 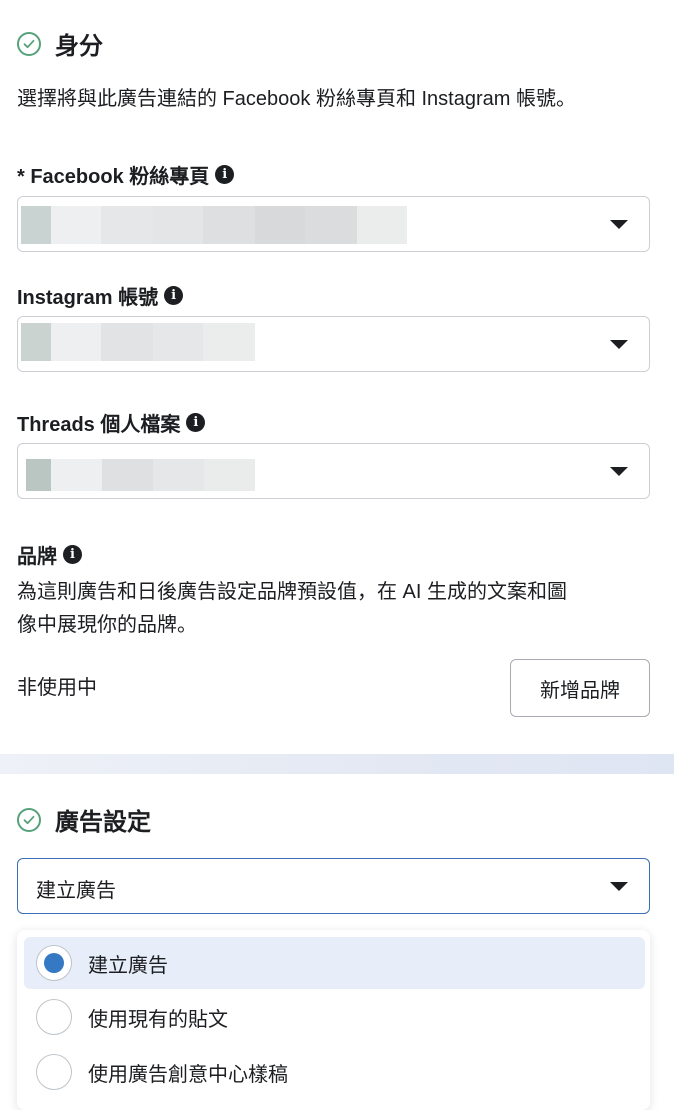 I want to click on option-use-creative-hub-mockup: 使用廣告創意中心樣稿, so click(x=334, y=1072).